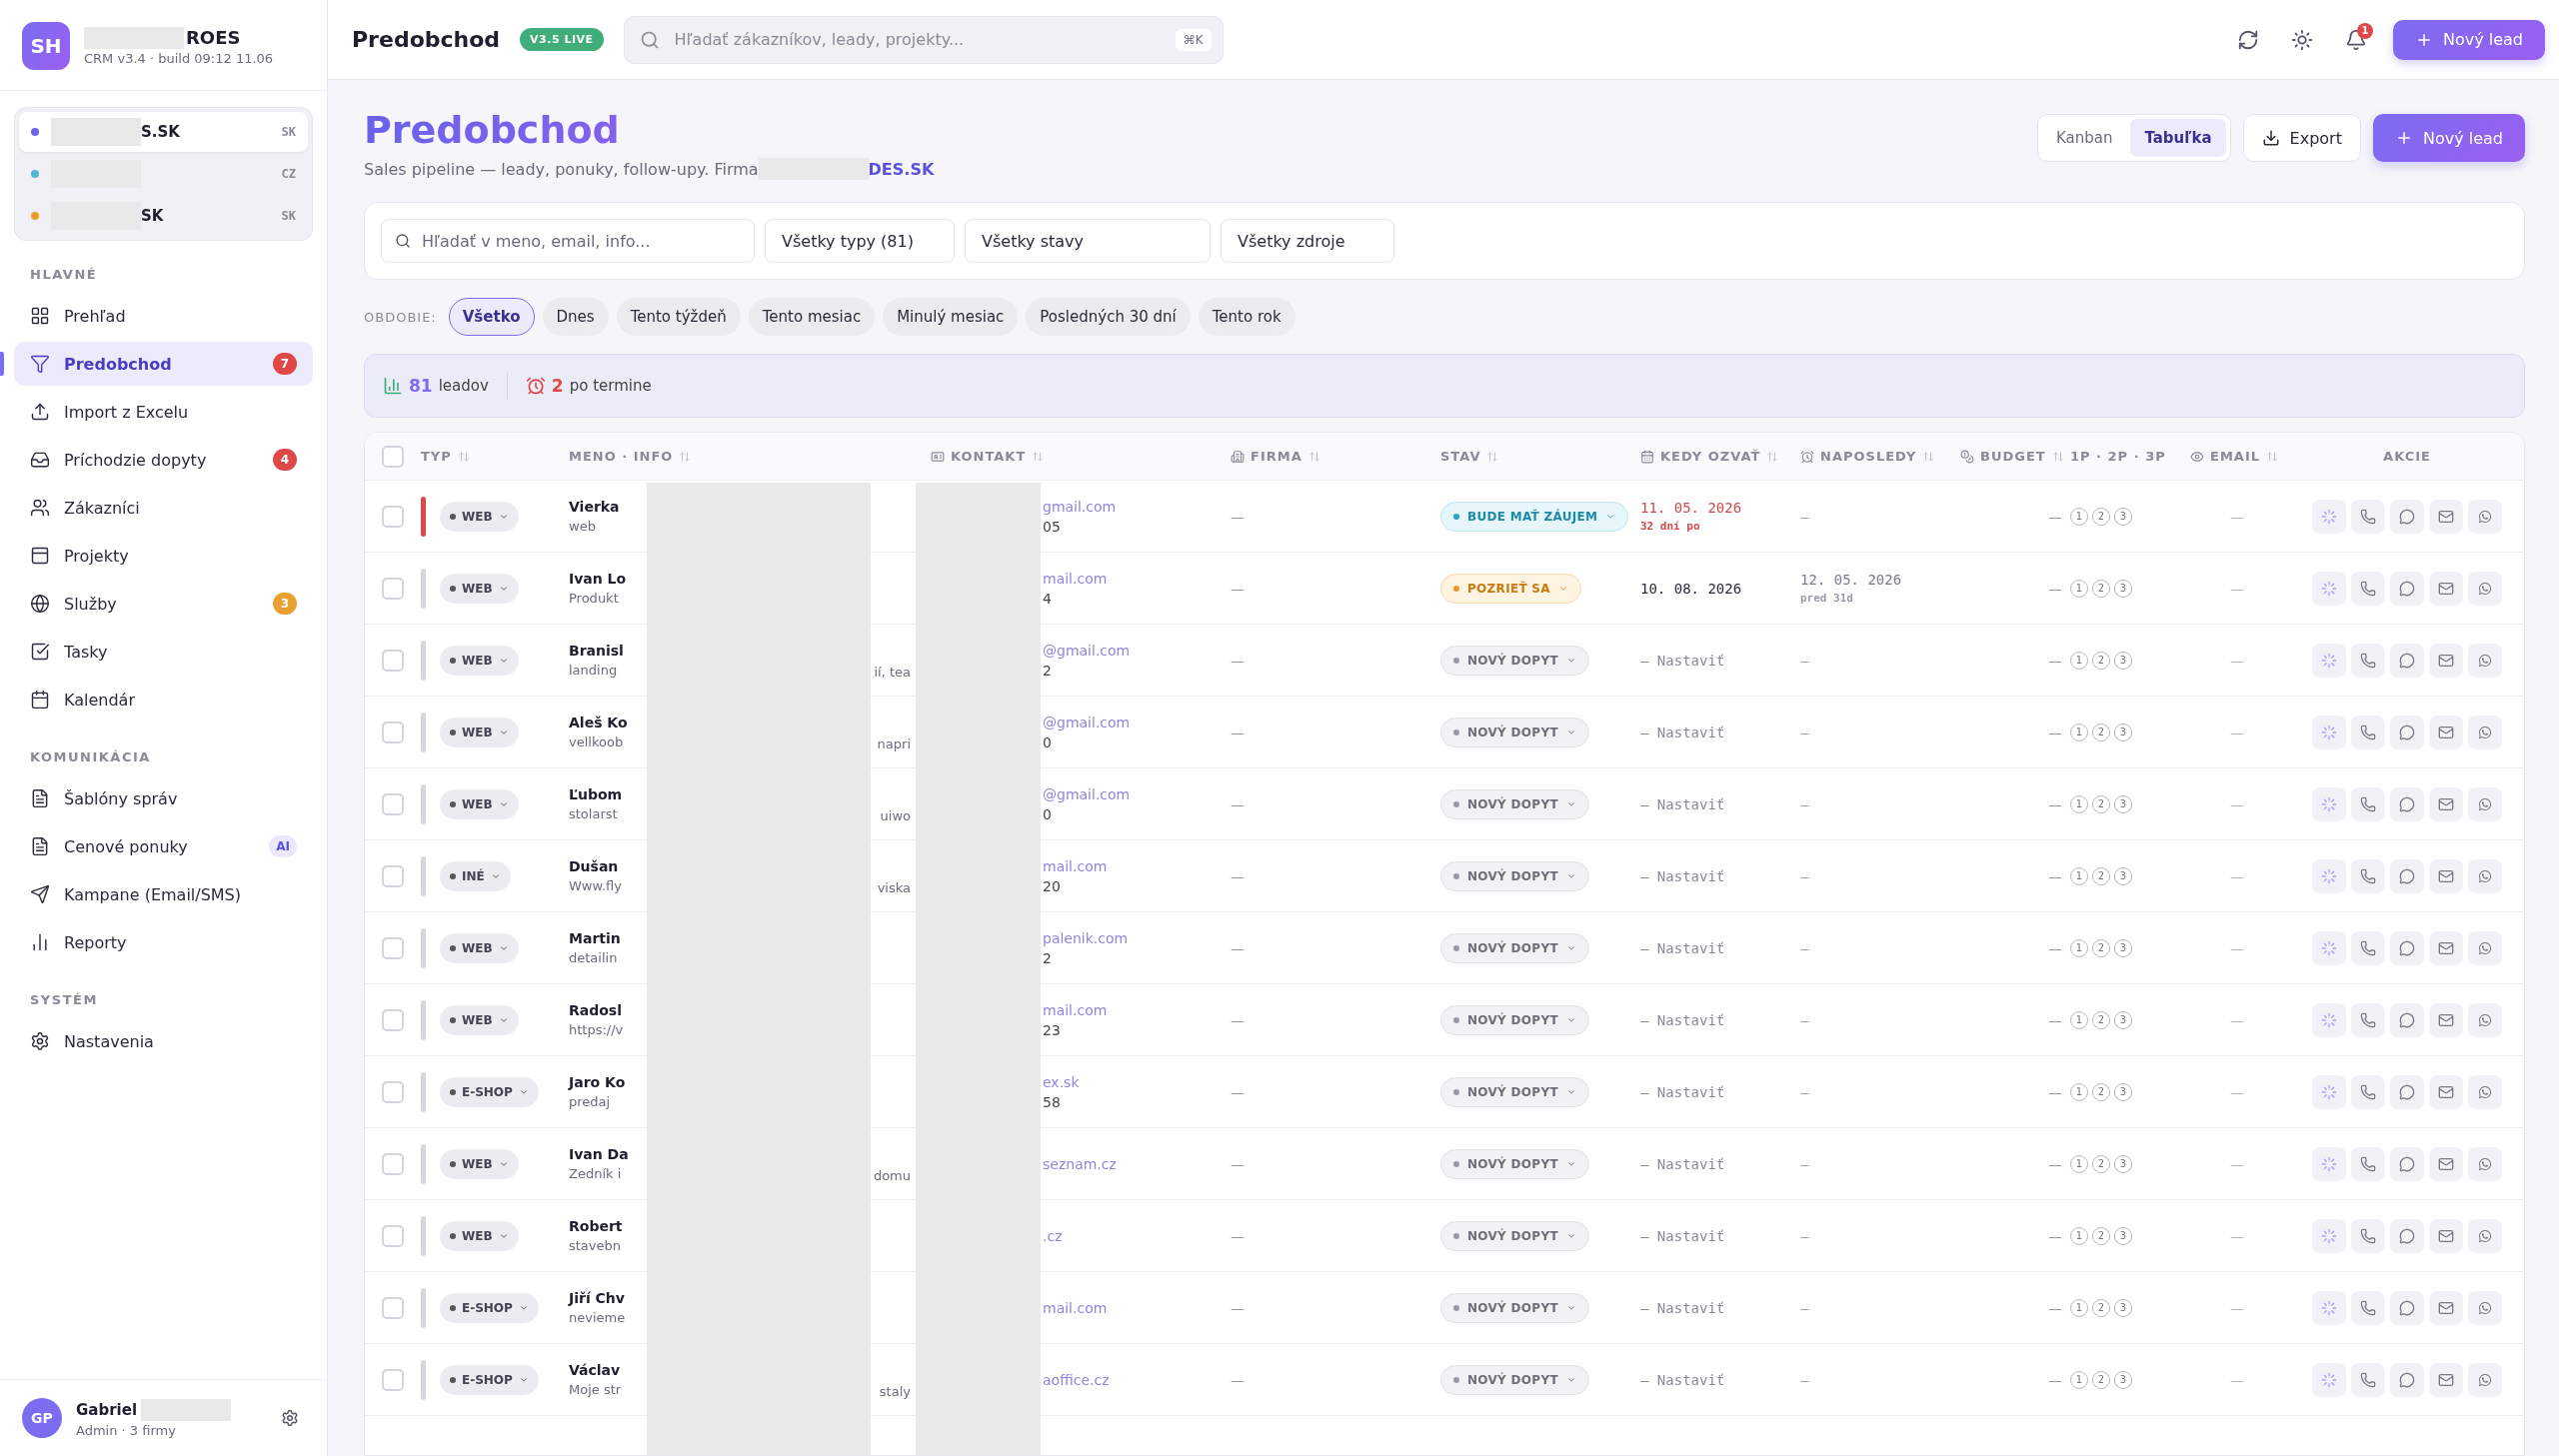 The height and width of the screenshot is (1456, 2559). Describe the element at coordinates (1061, 1082) in the screenshot. I see `email-link: ex.sk` at that location.